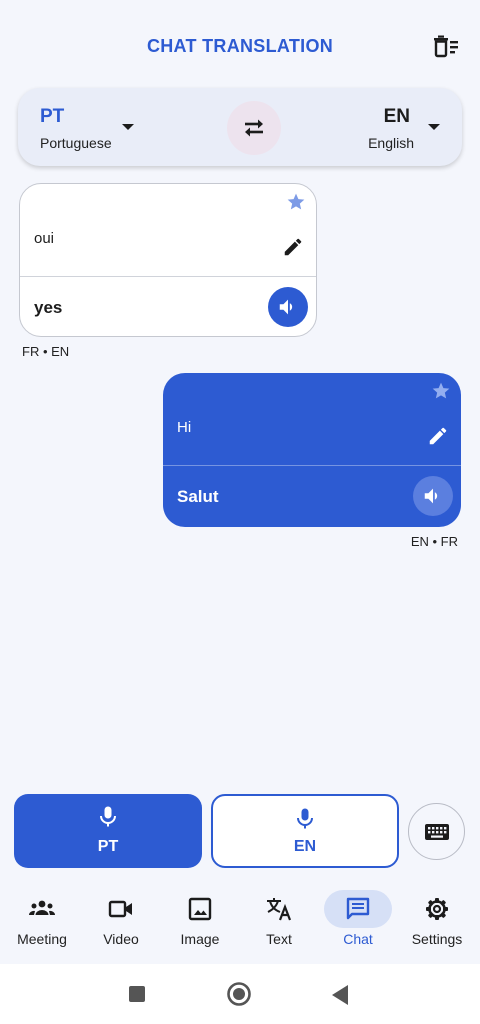  Describe the element at coordinates (42, 907) in the screenshot. I see `groups-icon` at that location.